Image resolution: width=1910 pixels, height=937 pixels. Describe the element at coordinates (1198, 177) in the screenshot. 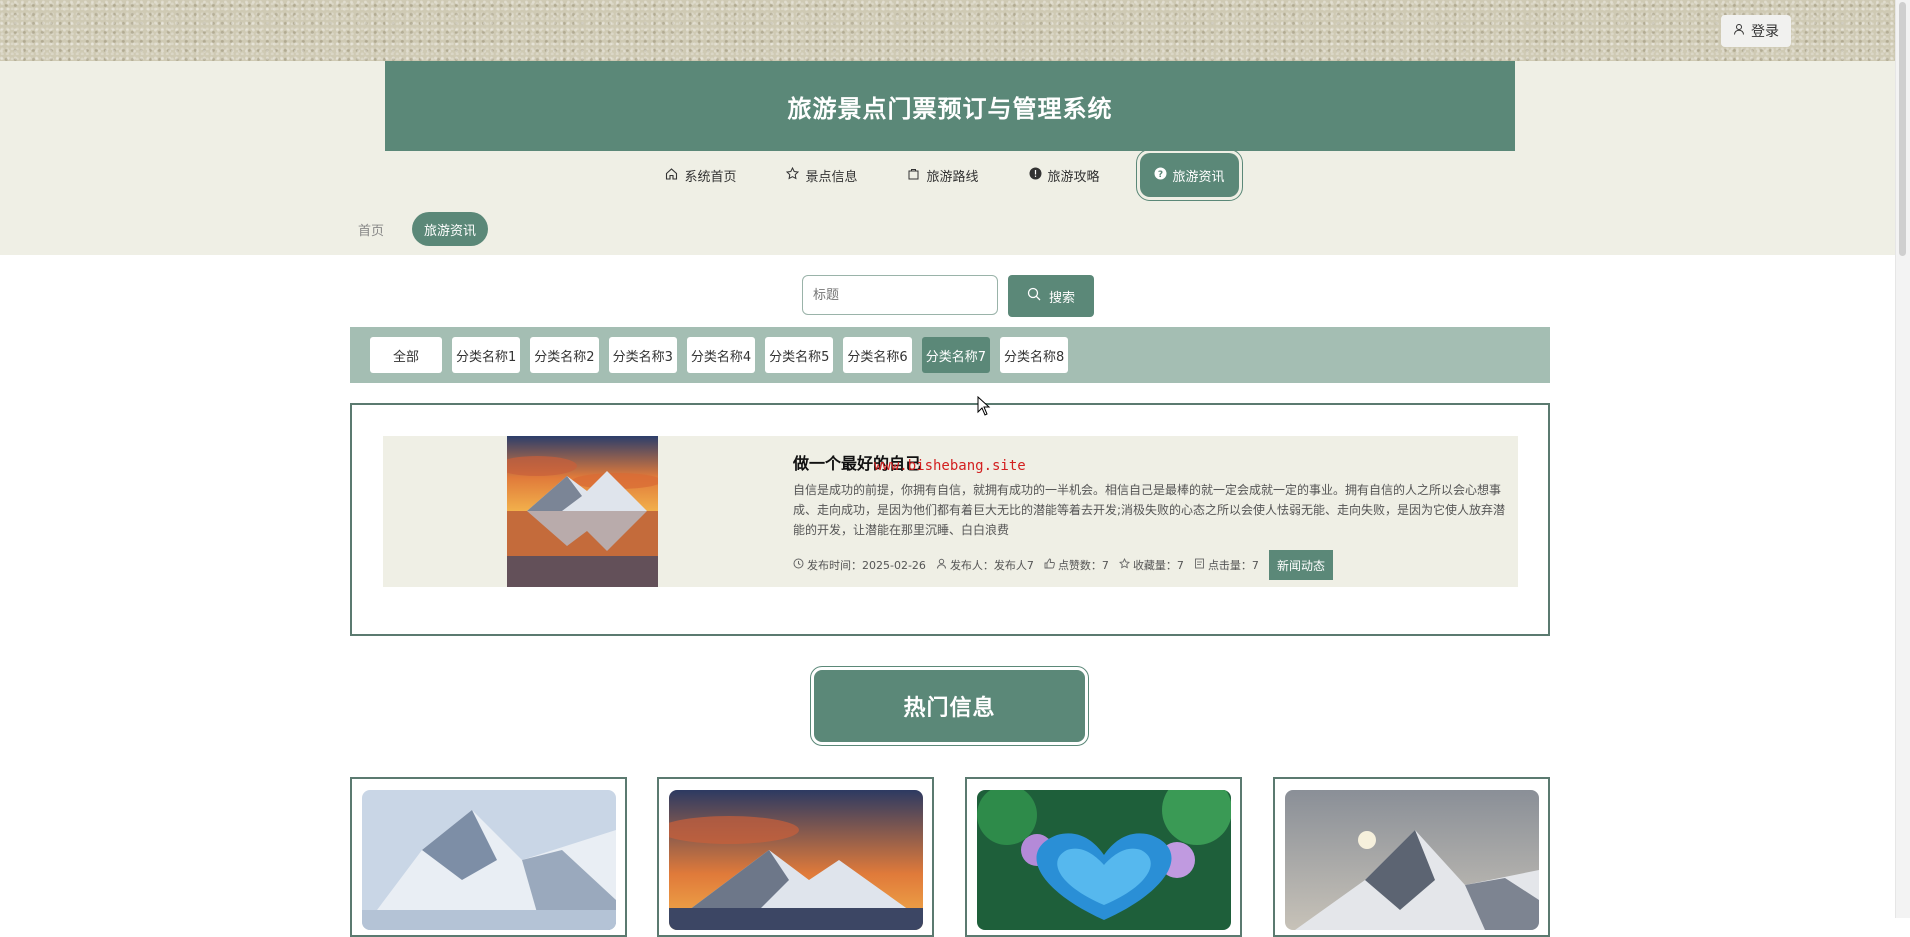

I see `nav-label: 旅游资讯` at that location.